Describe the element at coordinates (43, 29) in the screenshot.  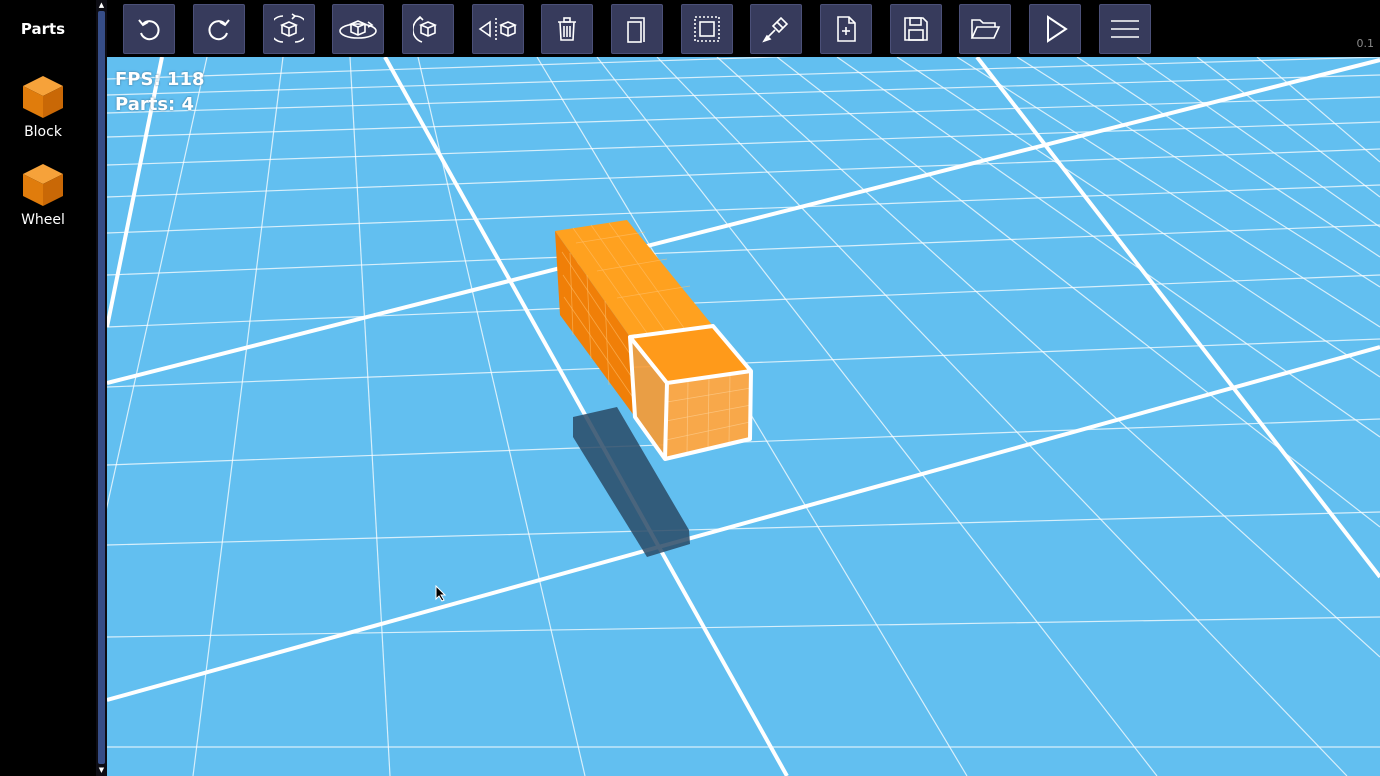
I see `sidebar-title: Parts` at that location.